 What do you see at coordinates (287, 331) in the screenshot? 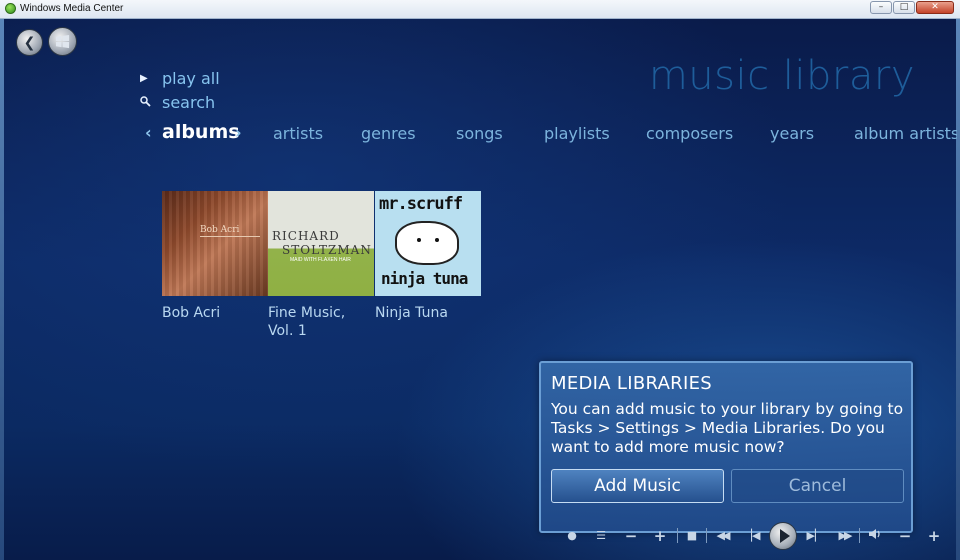
I see `album-title-line: Vol. 1` at bounding box center [287, 331].